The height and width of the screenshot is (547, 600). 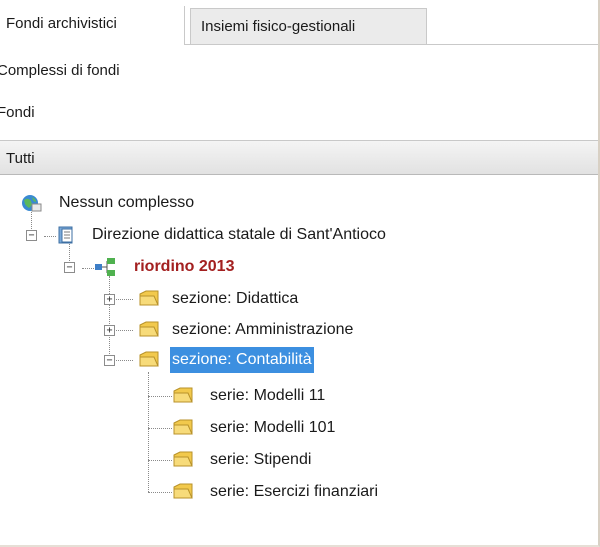 What do you see at coordinates (184, 267) in the screenshot?
I see `tree-node-label: riordino 2013` at bounding box center [184, 267].